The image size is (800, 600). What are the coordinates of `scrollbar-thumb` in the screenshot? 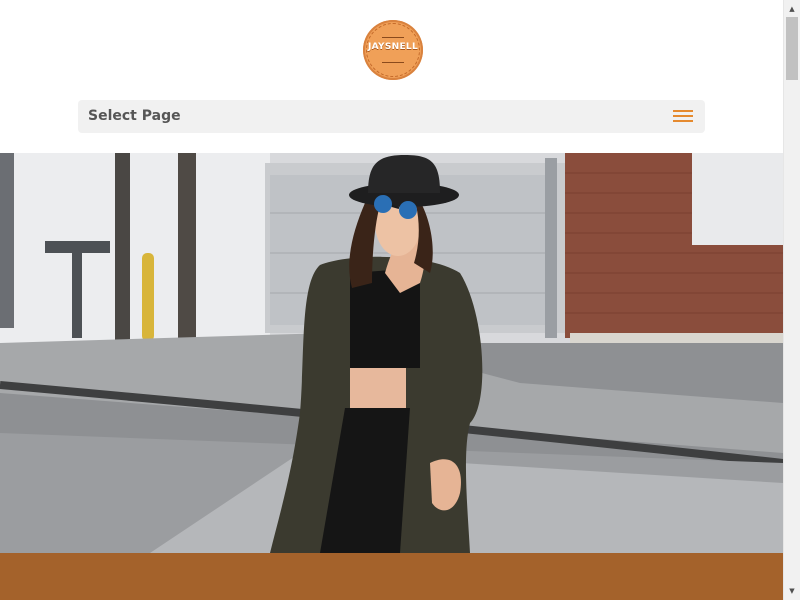 It's located at (792, 48).